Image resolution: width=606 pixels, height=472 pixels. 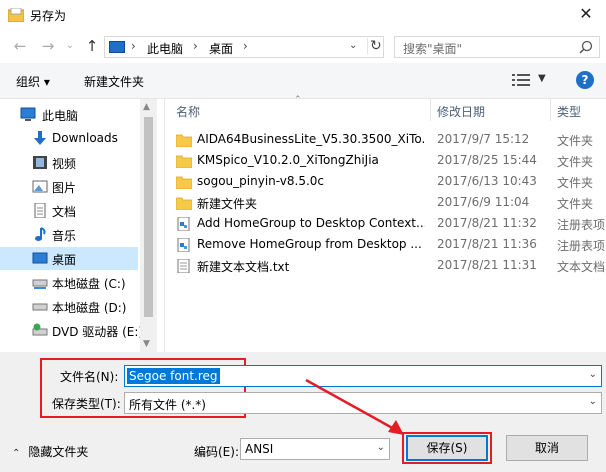 I want to click on dvd-icon, so click(x=40, y=329).